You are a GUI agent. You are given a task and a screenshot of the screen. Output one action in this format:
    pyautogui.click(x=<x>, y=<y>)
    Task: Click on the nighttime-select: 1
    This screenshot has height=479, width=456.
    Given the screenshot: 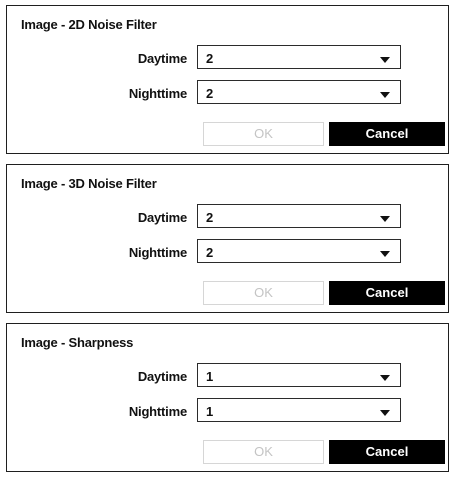 What is the action you would take?
    pyautogui.click(x=299, y=410)
    